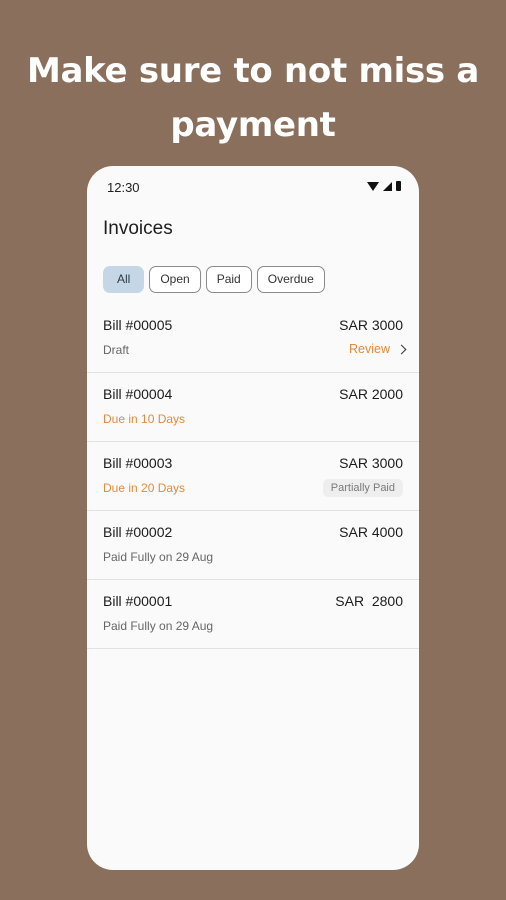 This screenshot has width=506, height=900. I want to click on review-link: Review, so click(378, 349).